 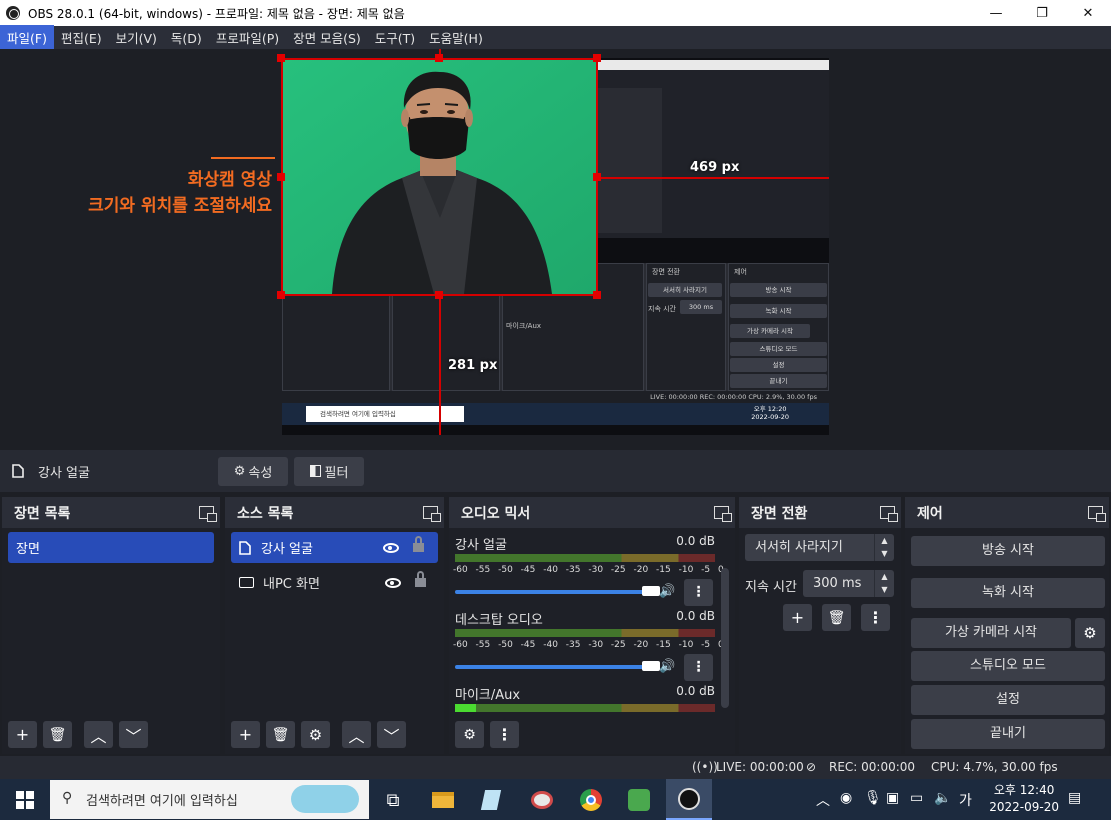 What do you see at coordinates (892, 798) in the screenshot?
I see `tray-display-icon: ▣` at bounding box center [892, 798].